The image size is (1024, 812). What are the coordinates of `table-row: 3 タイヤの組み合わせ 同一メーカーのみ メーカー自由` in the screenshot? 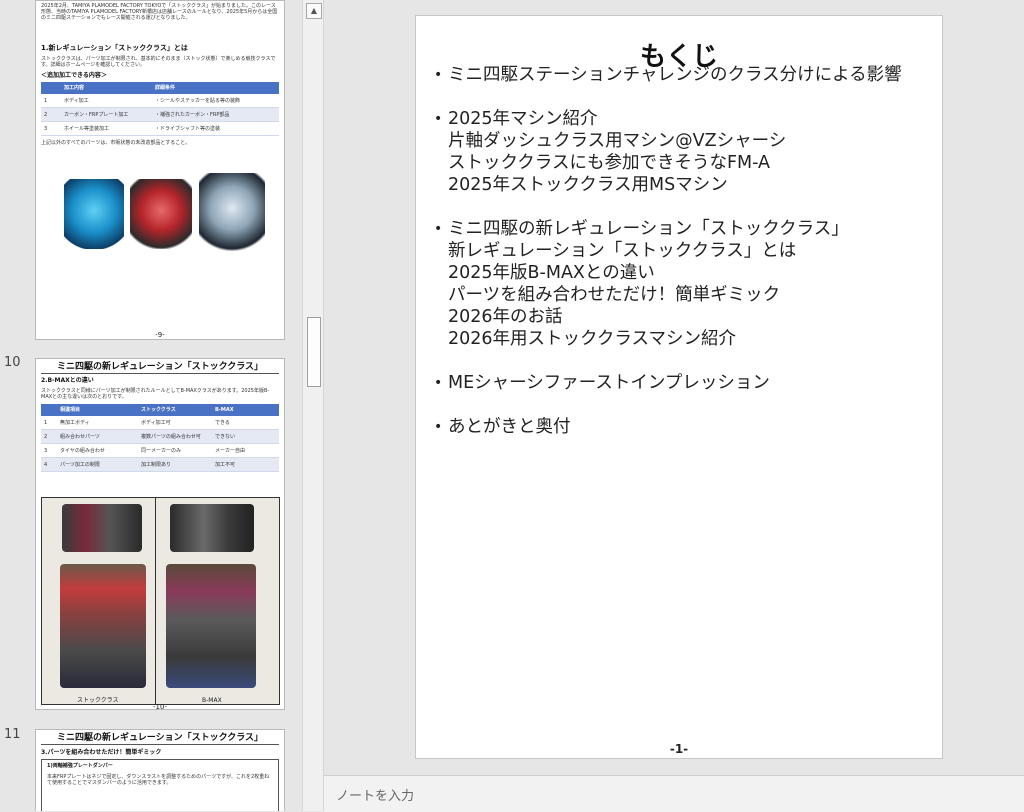 It's located at (160, 450).